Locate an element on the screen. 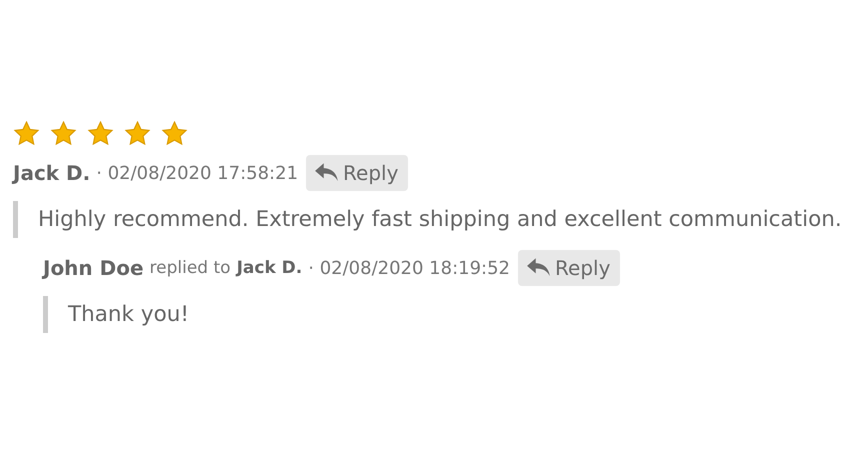 The image size is (852, 456). author-name: Jack D. is located at coordinates (51, 173).